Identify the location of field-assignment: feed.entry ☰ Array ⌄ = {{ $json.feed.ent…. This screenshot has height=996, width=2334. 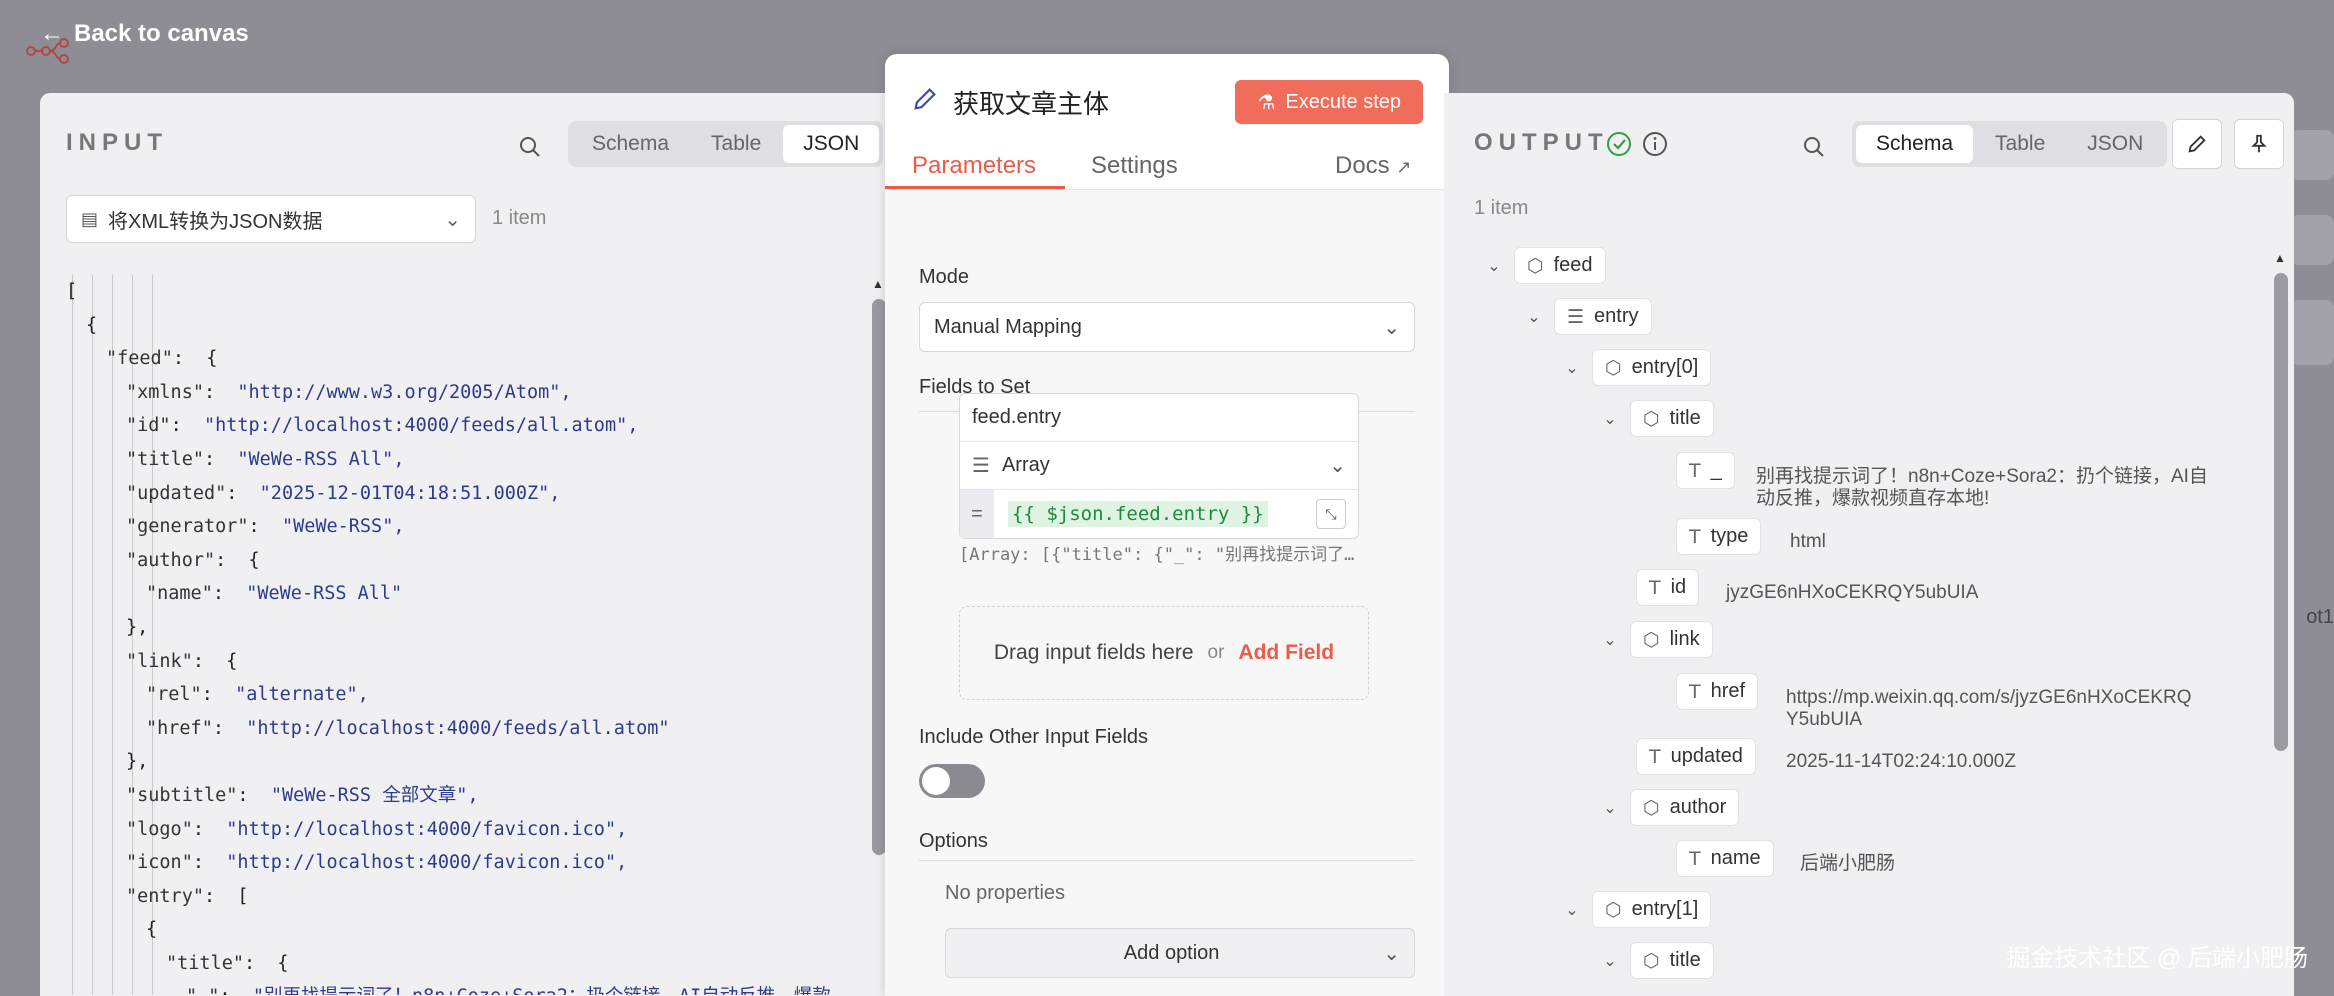
(1159, 466).